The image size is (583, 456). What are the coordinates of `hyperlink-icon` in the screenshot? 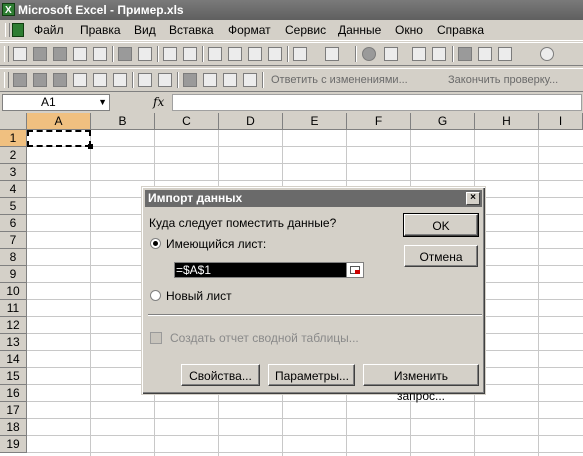 It's located at (369, 54).